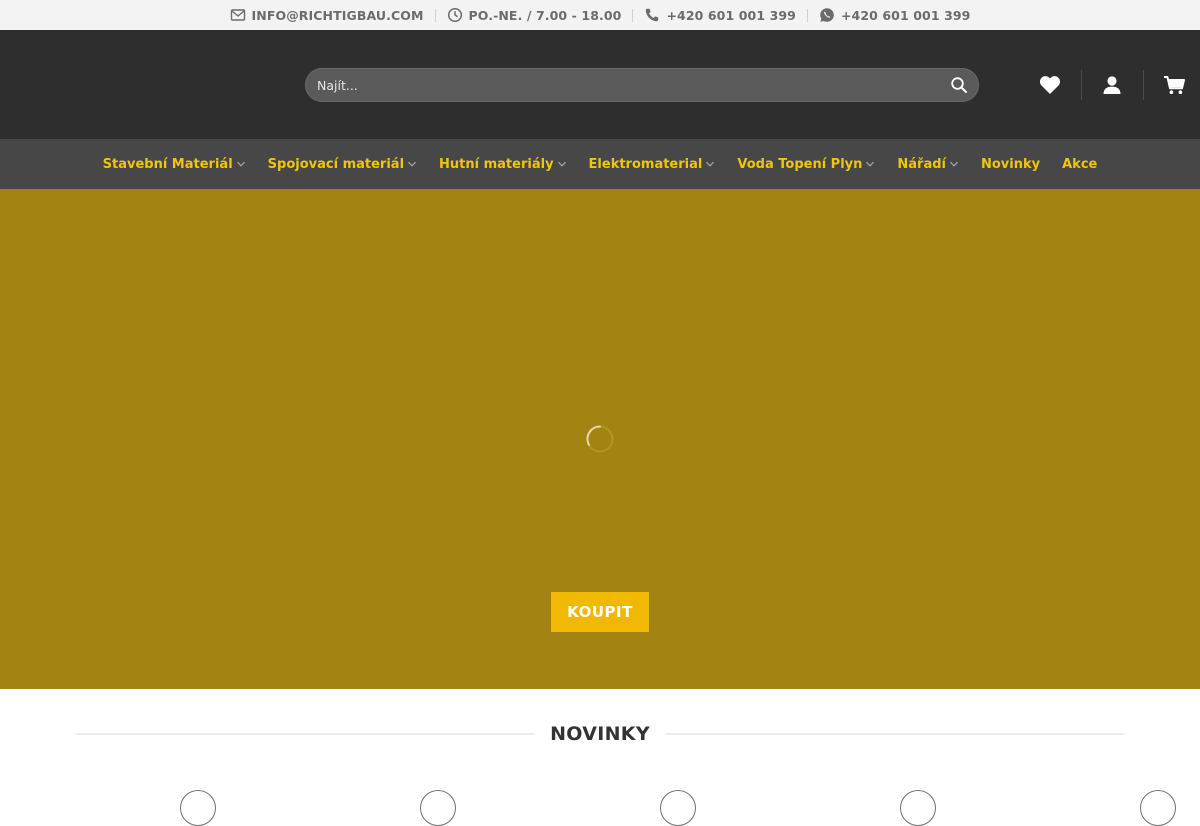 This screenshot has height=826, width=1200. I want to click on search-icon, so click(959, 85).